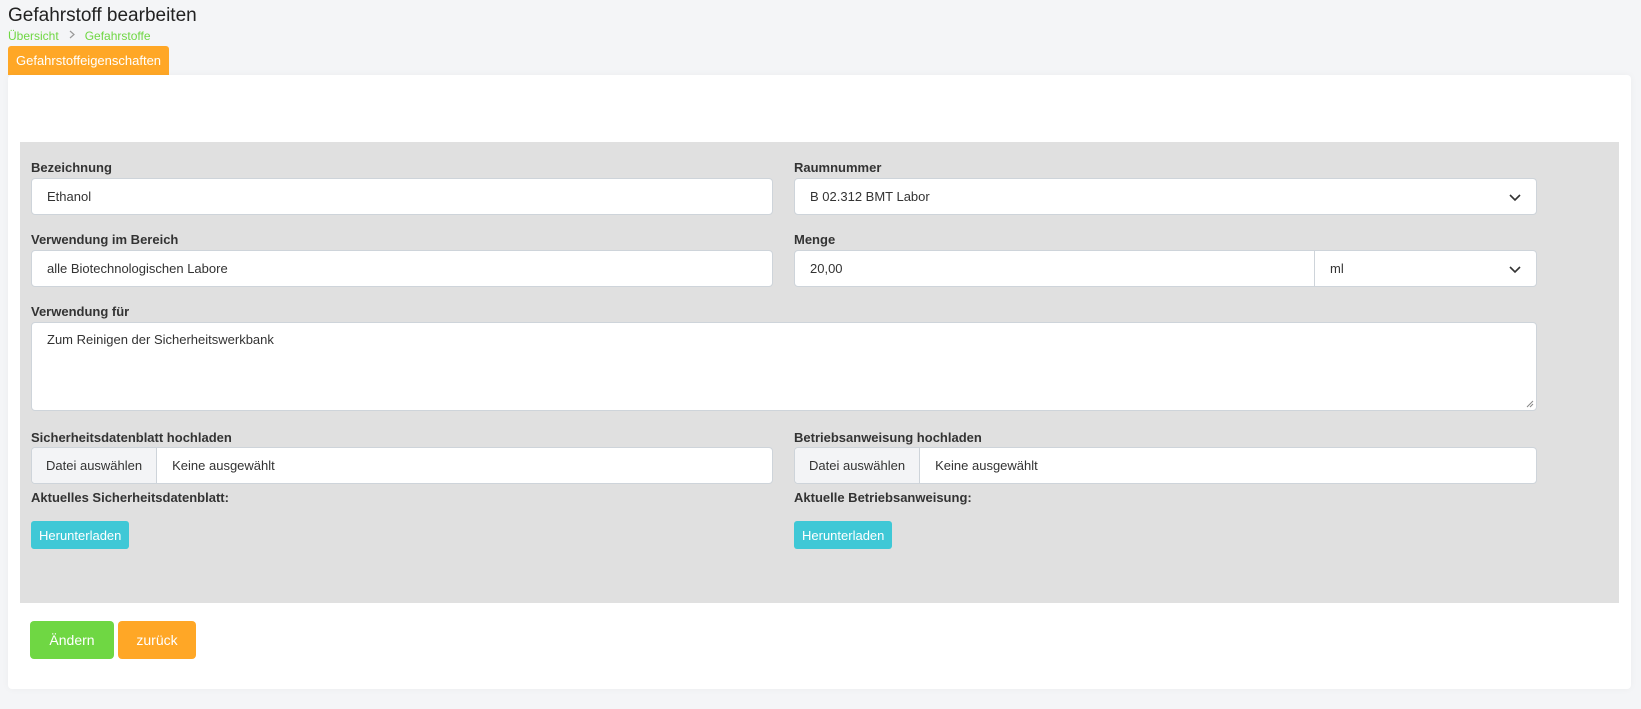 Image resolution: width=1641 pixels, height=709 pixels. I want to click on sdb-file-input: Datei auswählen Keine ausgewählt, so click(402, 465).